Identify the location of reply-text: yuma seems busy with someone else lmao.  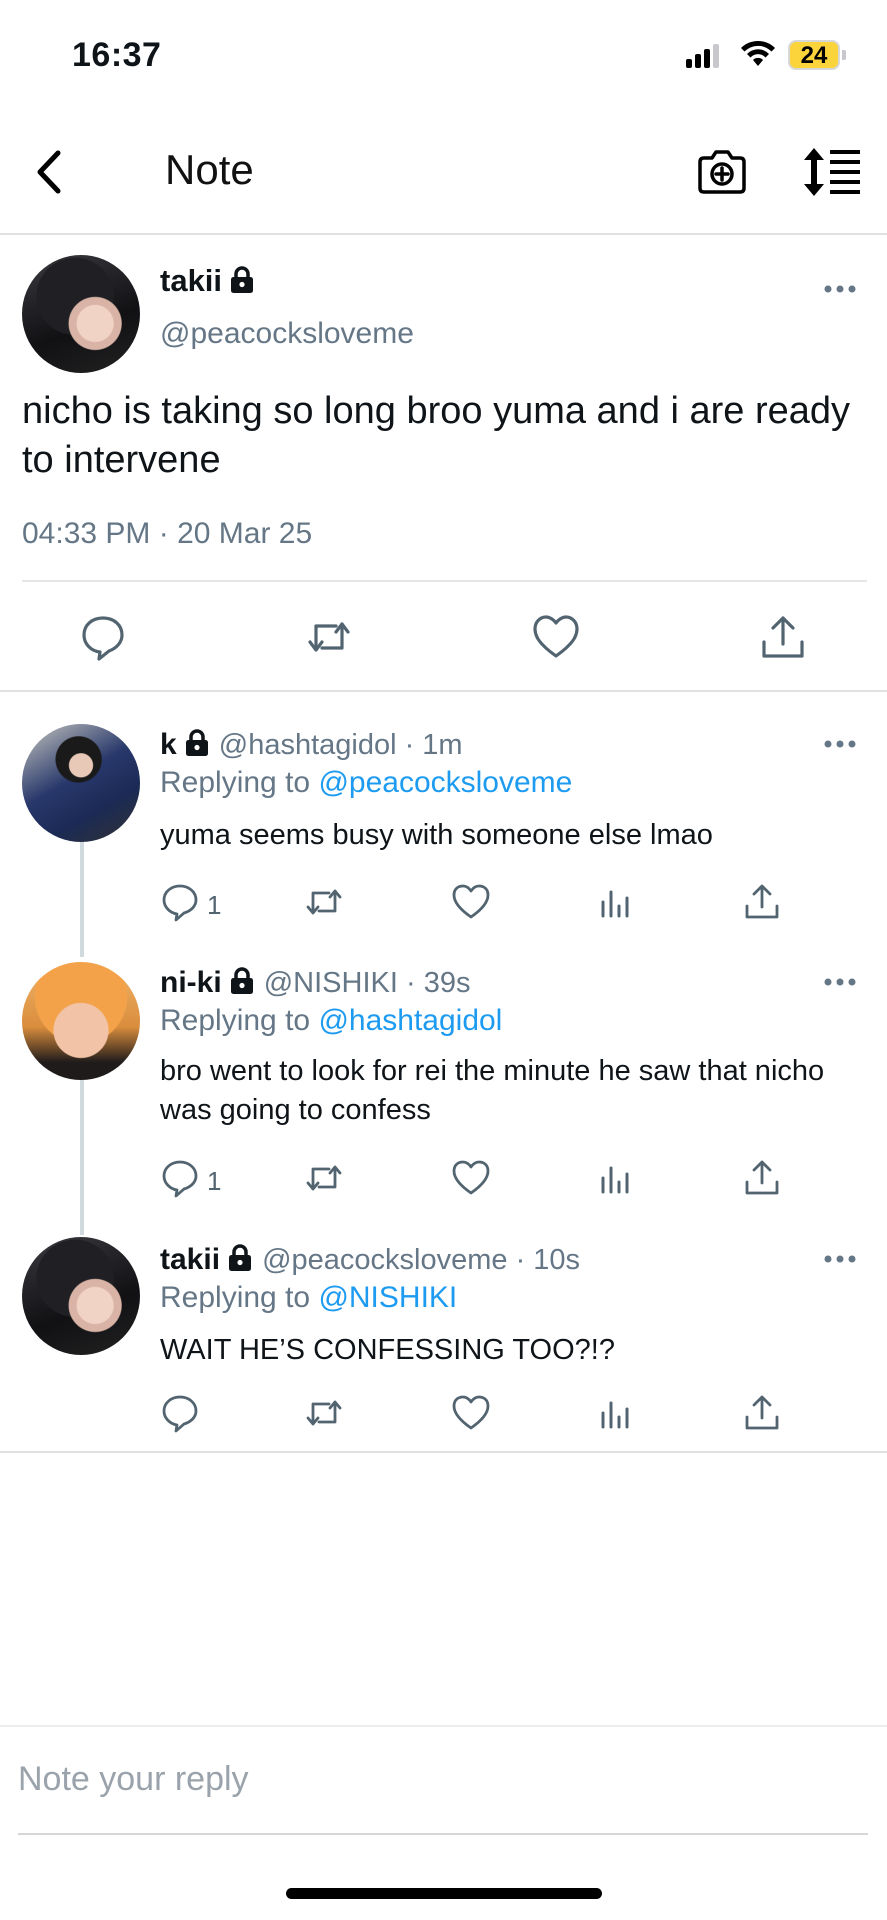
(436, 835).